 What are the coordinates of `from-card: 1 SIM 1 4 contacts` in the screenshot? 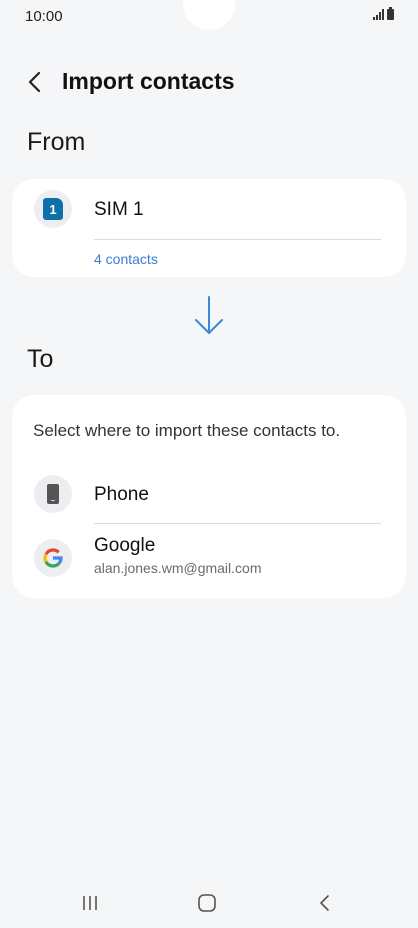 It's located at (209, 228).